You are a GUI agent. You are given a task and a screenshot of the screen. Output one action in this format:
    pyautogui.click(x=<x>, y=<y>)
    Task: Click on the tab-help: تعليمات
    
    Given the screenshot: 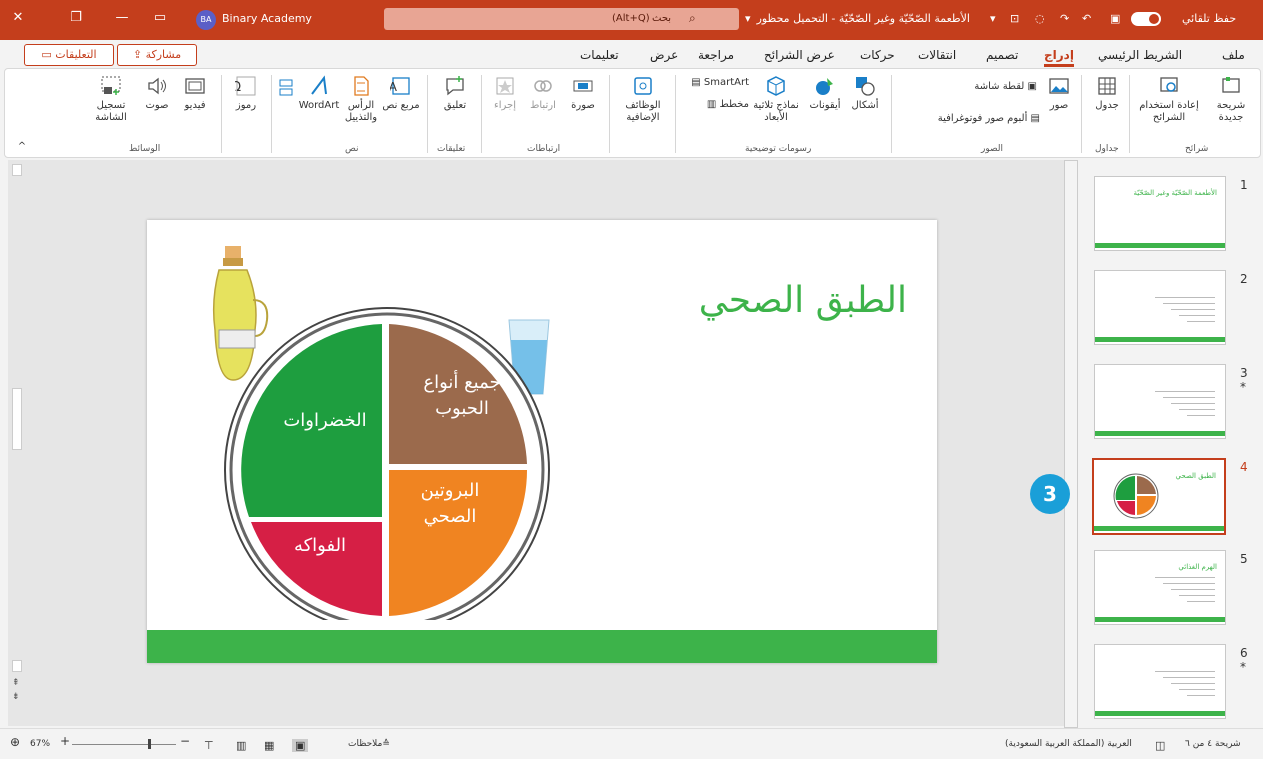 What is the action you would take?
    pyautogui.click(x=599, y=55)
    